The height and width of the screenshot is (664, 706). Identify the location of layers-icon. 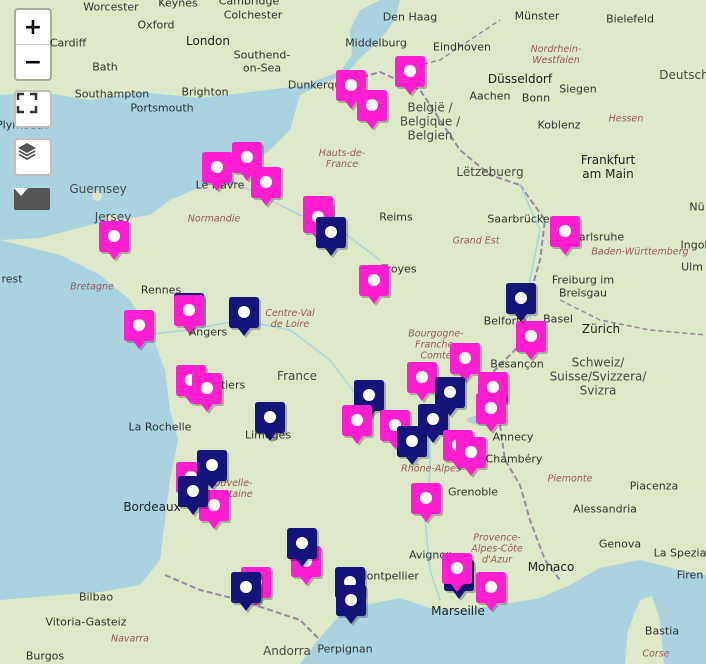
(27, 152).